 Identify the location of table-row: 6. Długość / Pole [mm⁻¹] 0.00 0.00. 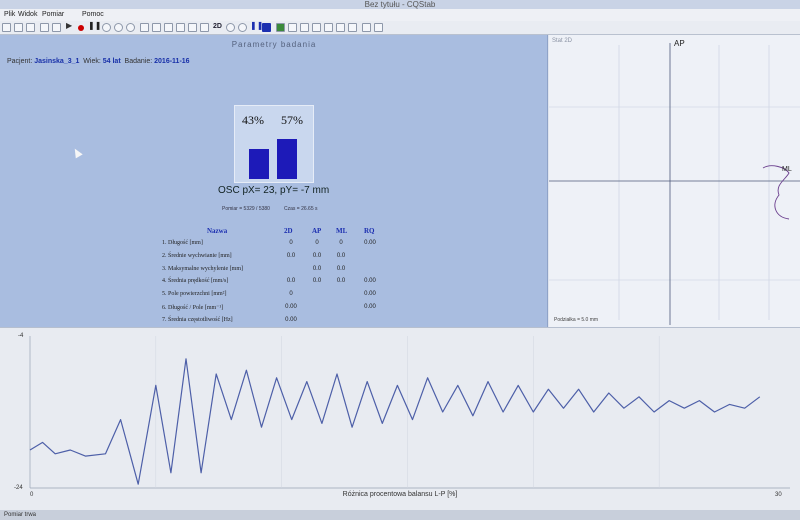
(272, 310).